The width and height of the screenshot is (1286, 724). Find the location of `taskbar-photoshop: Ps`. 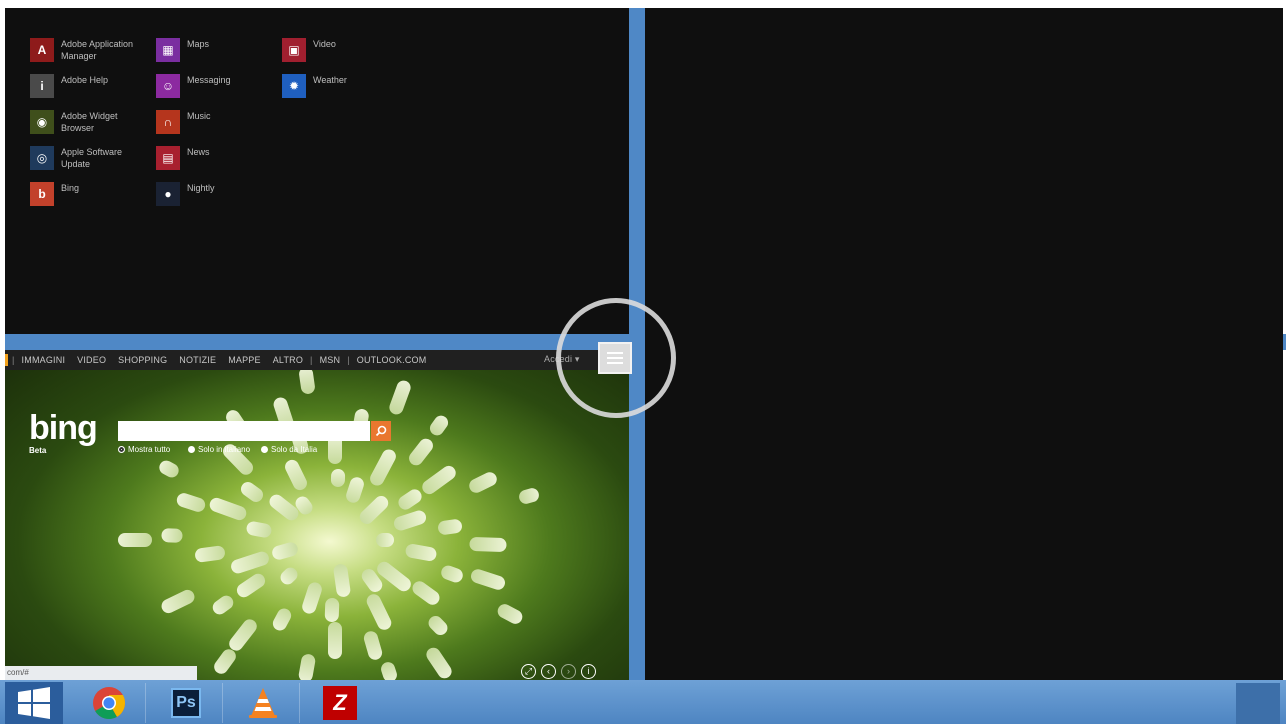

taskbar-photoshop: Ps is located at coordinates (186, 703).